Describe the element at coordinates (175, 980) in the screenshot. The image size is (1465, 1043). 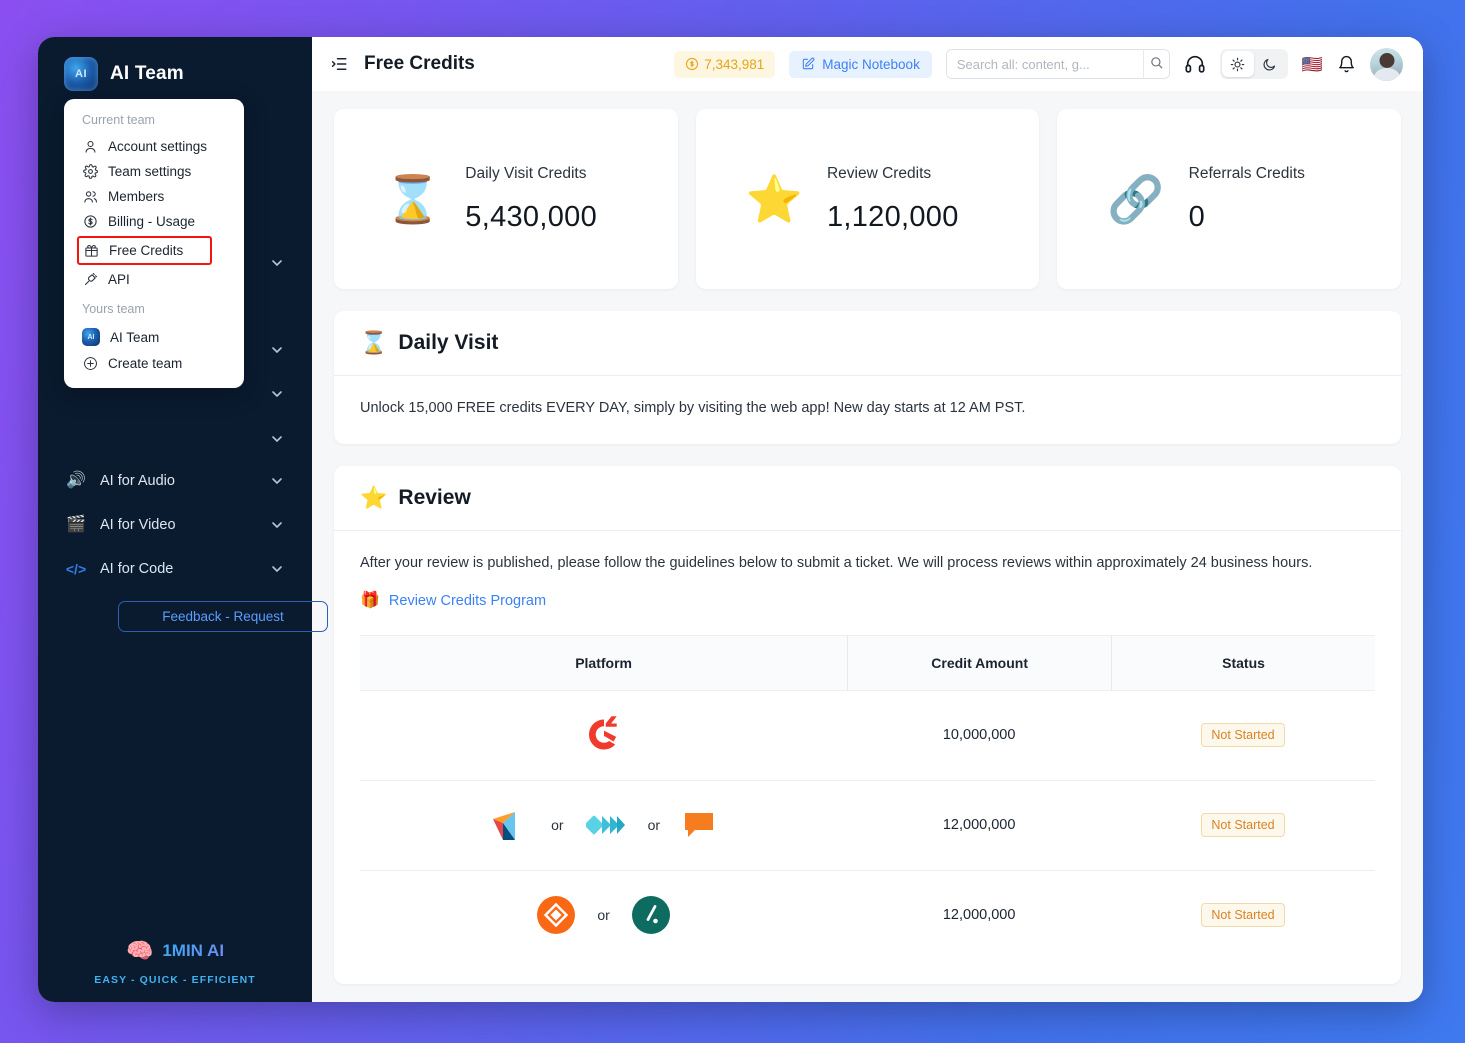
I see `footer-tagline: EASY - QUICK - EFFICIENT` at that location.